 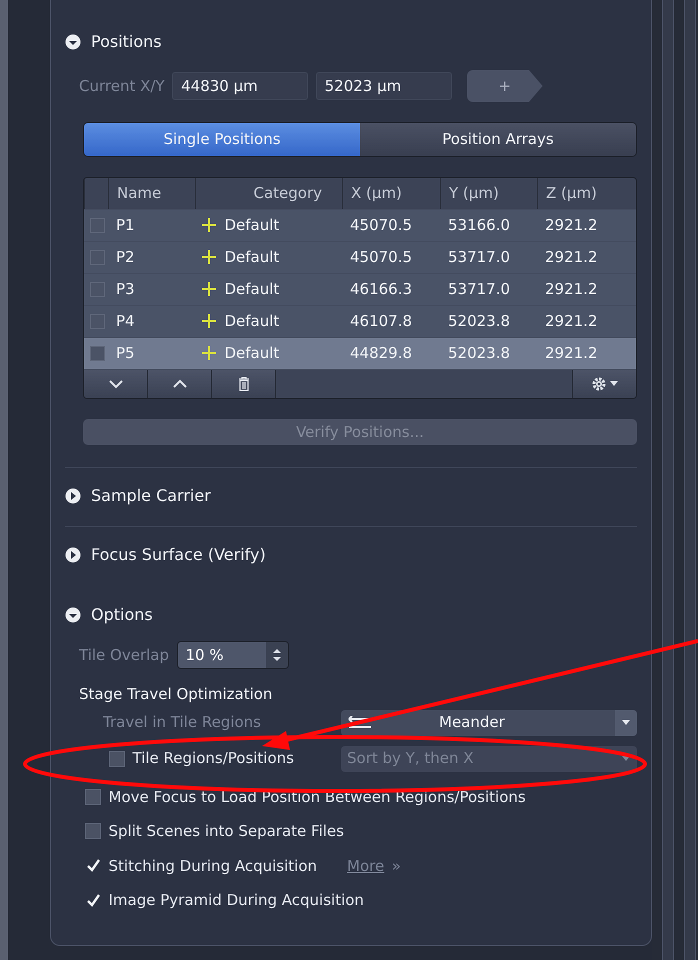 What do you see at coordinates (125, 353) in the screenshot?
I see `table-cell-text: P5` at bounding box center [125, 353].